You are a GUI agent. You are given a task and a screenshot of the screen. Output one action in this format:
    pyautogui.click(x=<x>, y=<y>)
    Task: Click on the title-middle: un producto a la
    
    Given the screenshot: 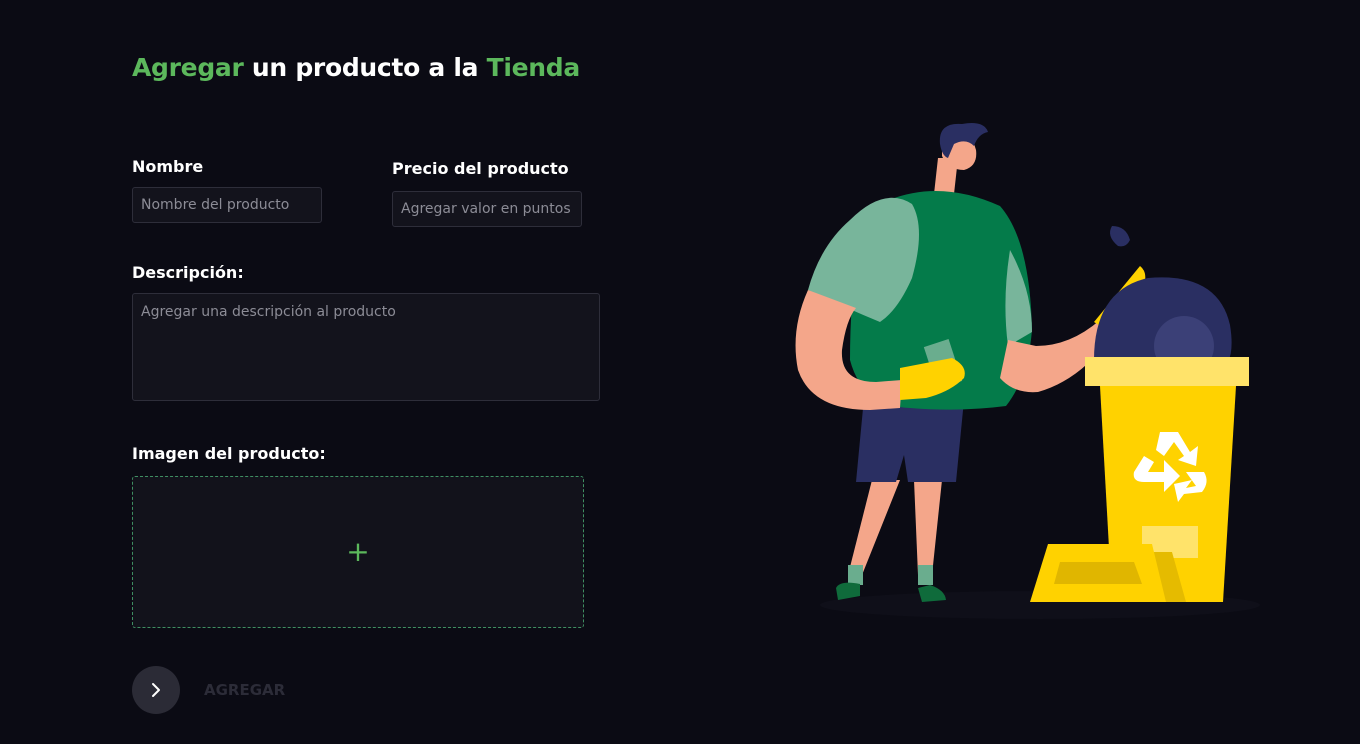 What is the action you would take?
    pyautogui.click(x=365, y=67)
    